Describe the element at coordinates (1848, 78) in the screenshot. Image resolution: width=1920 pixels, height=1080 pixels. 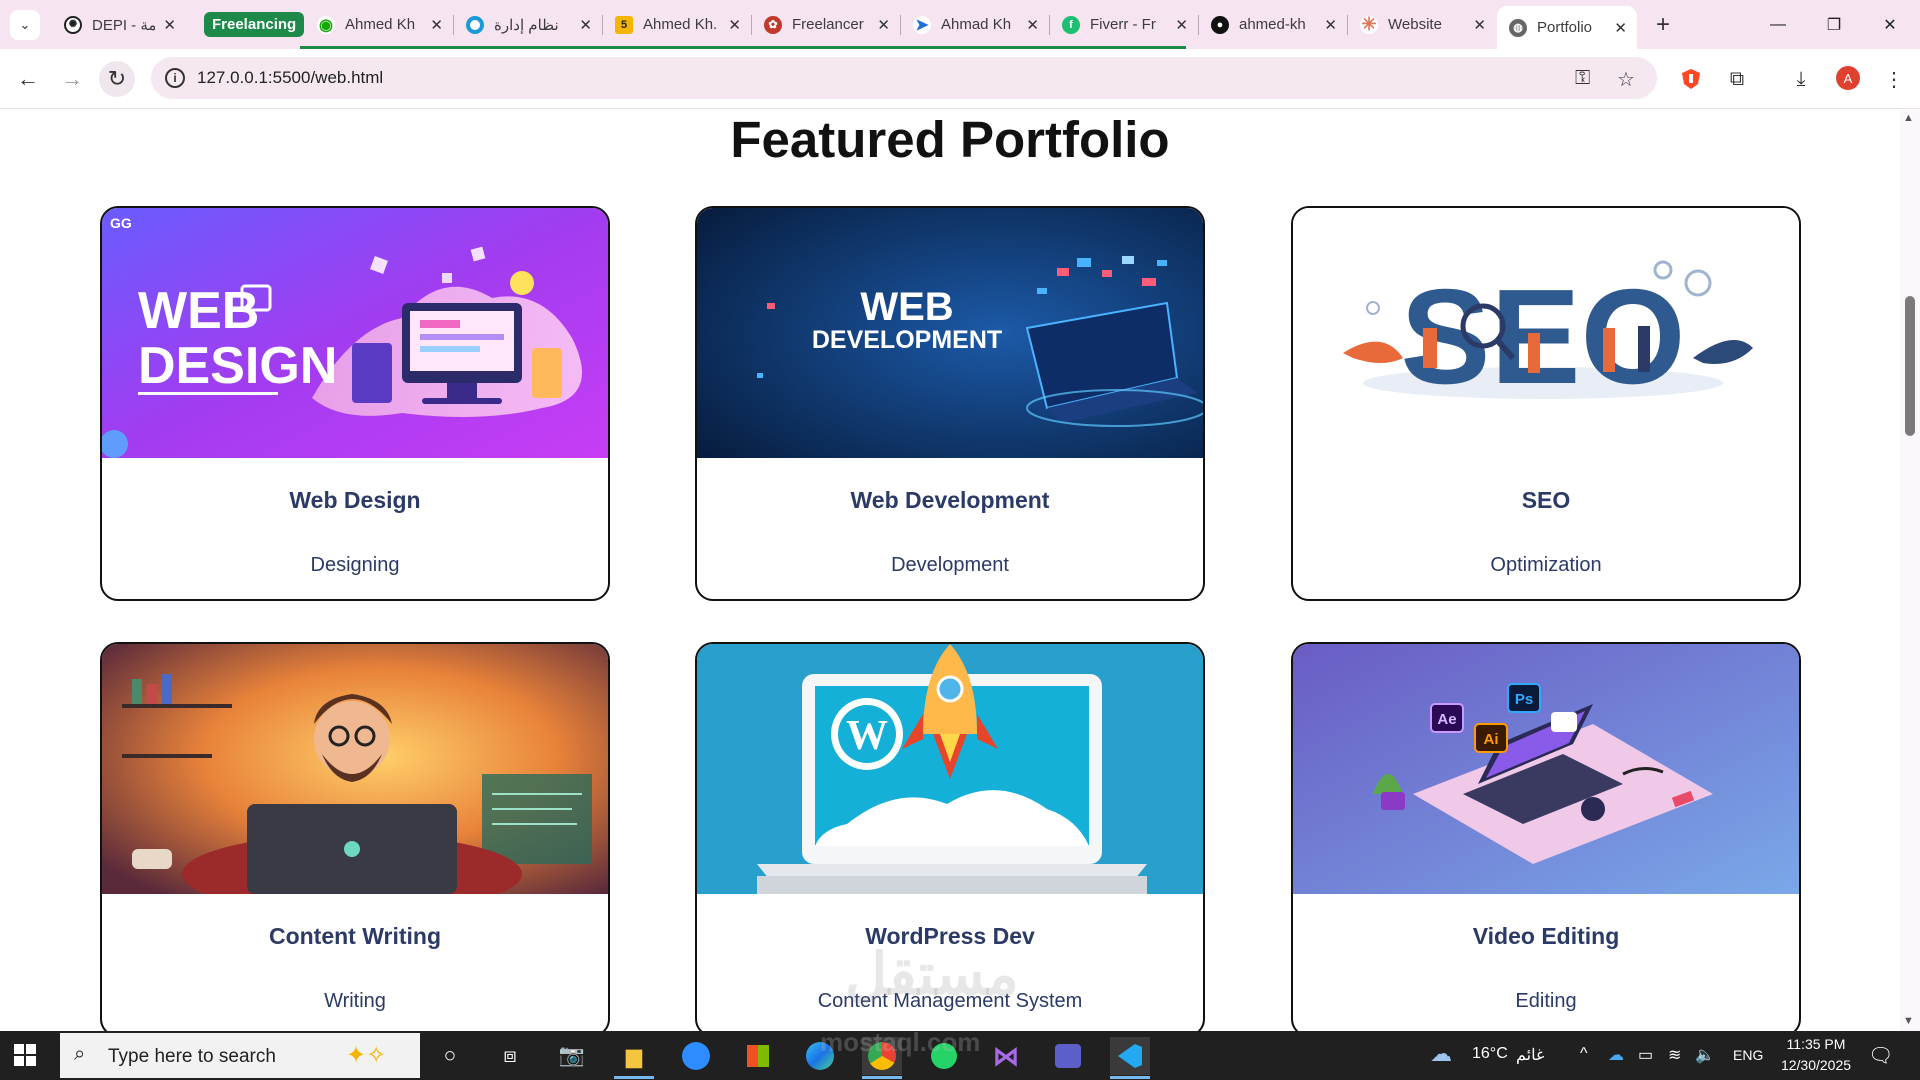
I see `profile-avatar: A` at that location.